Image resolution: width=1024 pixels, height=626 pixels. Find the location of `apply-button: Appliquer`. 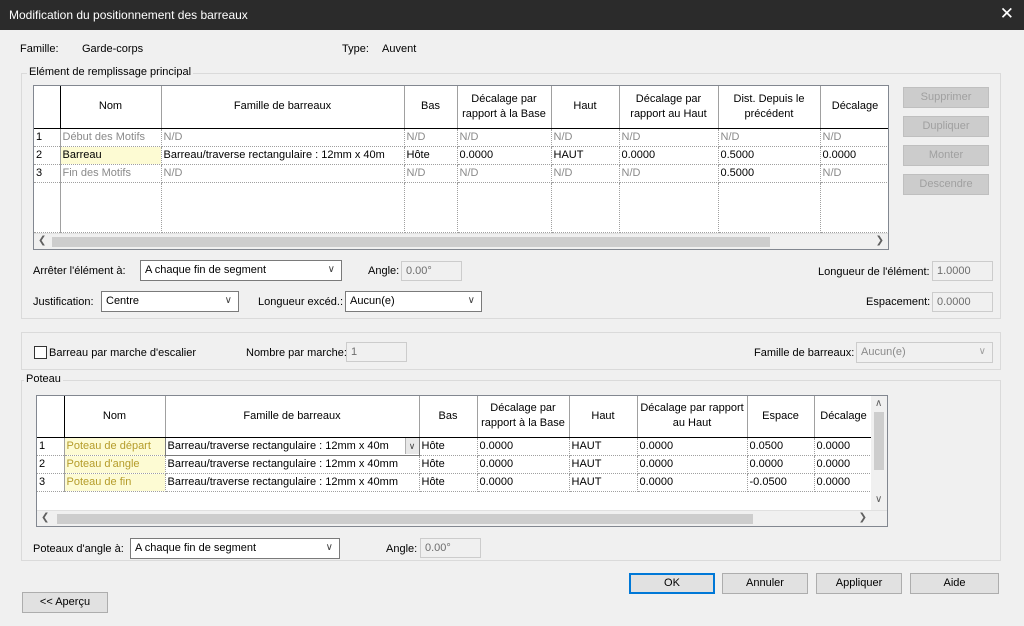

apply-button: Appliquer is located at coordinates (859, 583).